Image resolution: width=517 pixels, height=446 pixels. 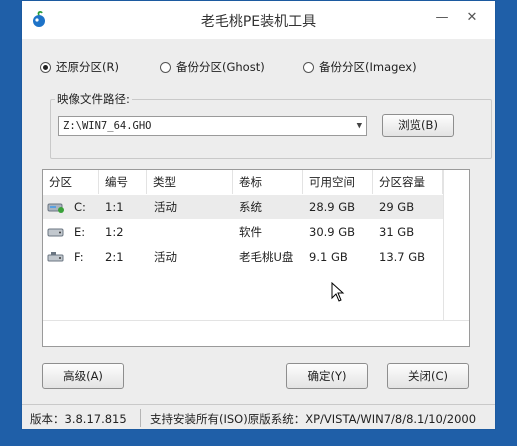 I want to click on cell-free: 9.1 GB, so click(x=328, y=257).